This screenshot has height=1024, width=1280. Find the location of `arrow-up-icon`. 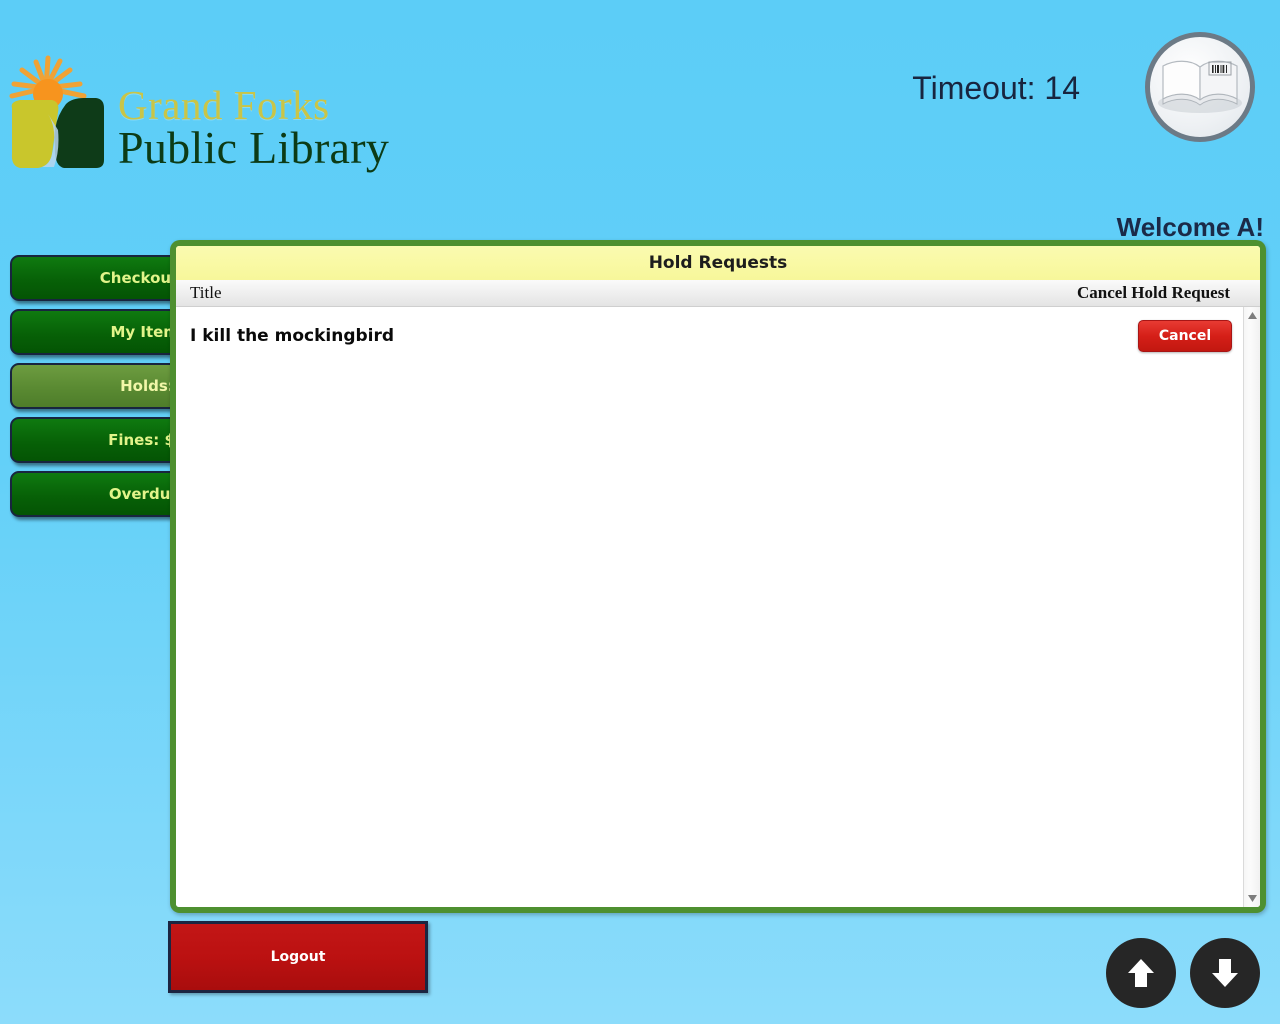

arrow-up-icon is located at coordinates (1141, 973).